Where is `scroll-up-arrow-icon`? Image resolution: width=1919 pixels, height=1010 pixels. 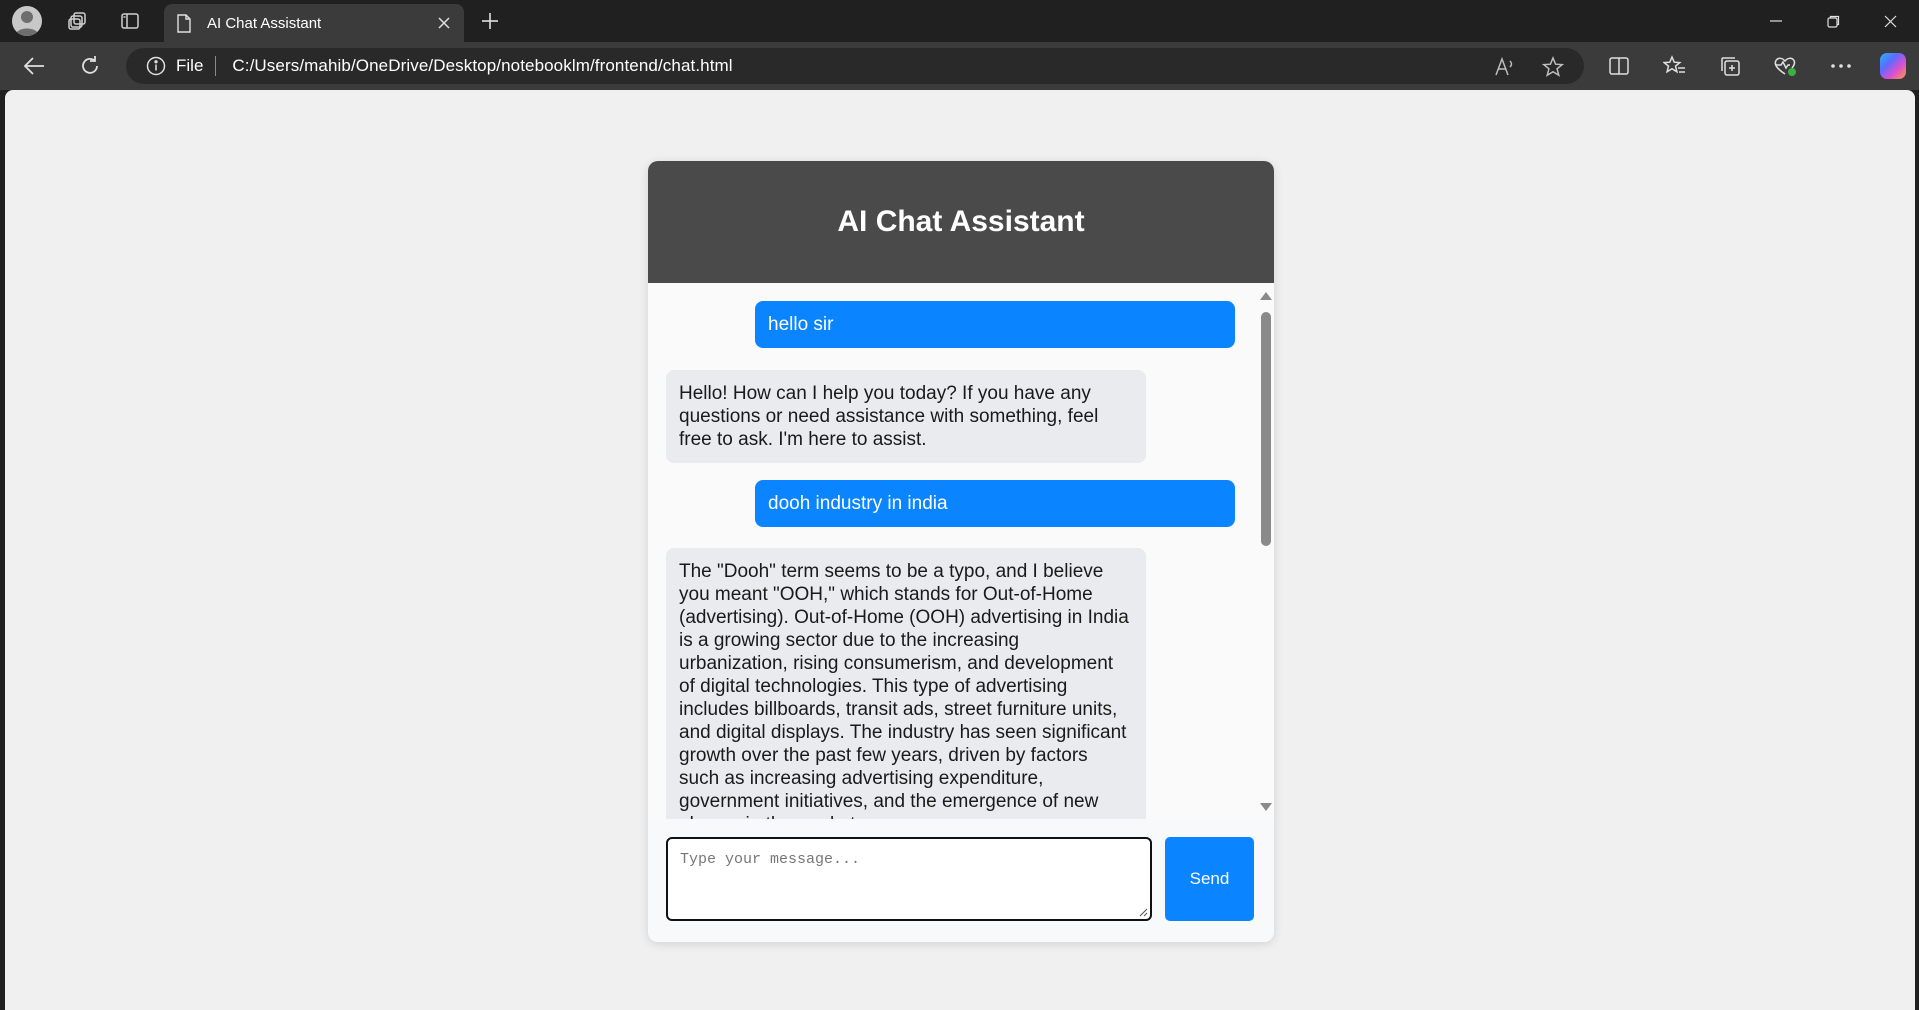 scroll-up-arrow-icon is located at coordinates (1266, 296).